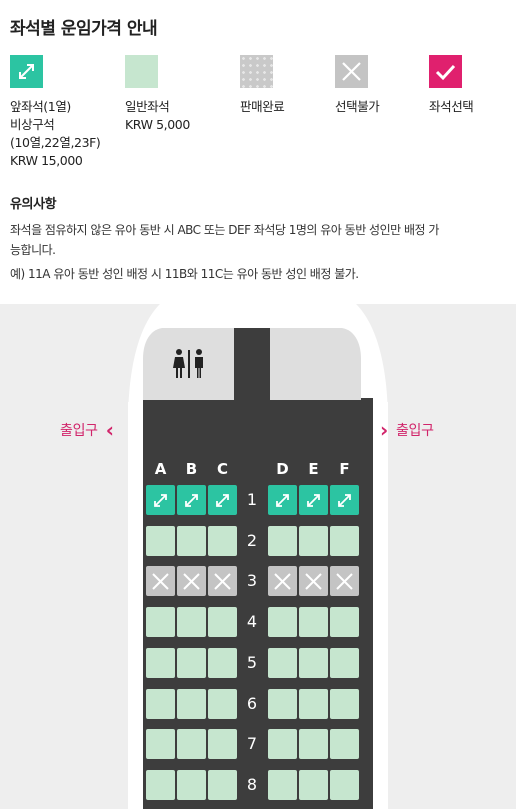 The height and width of the screenshot is (809, 516). Describe the element at coordinates (160, 785) in the screenshot. I see `seat-8a` at that location.